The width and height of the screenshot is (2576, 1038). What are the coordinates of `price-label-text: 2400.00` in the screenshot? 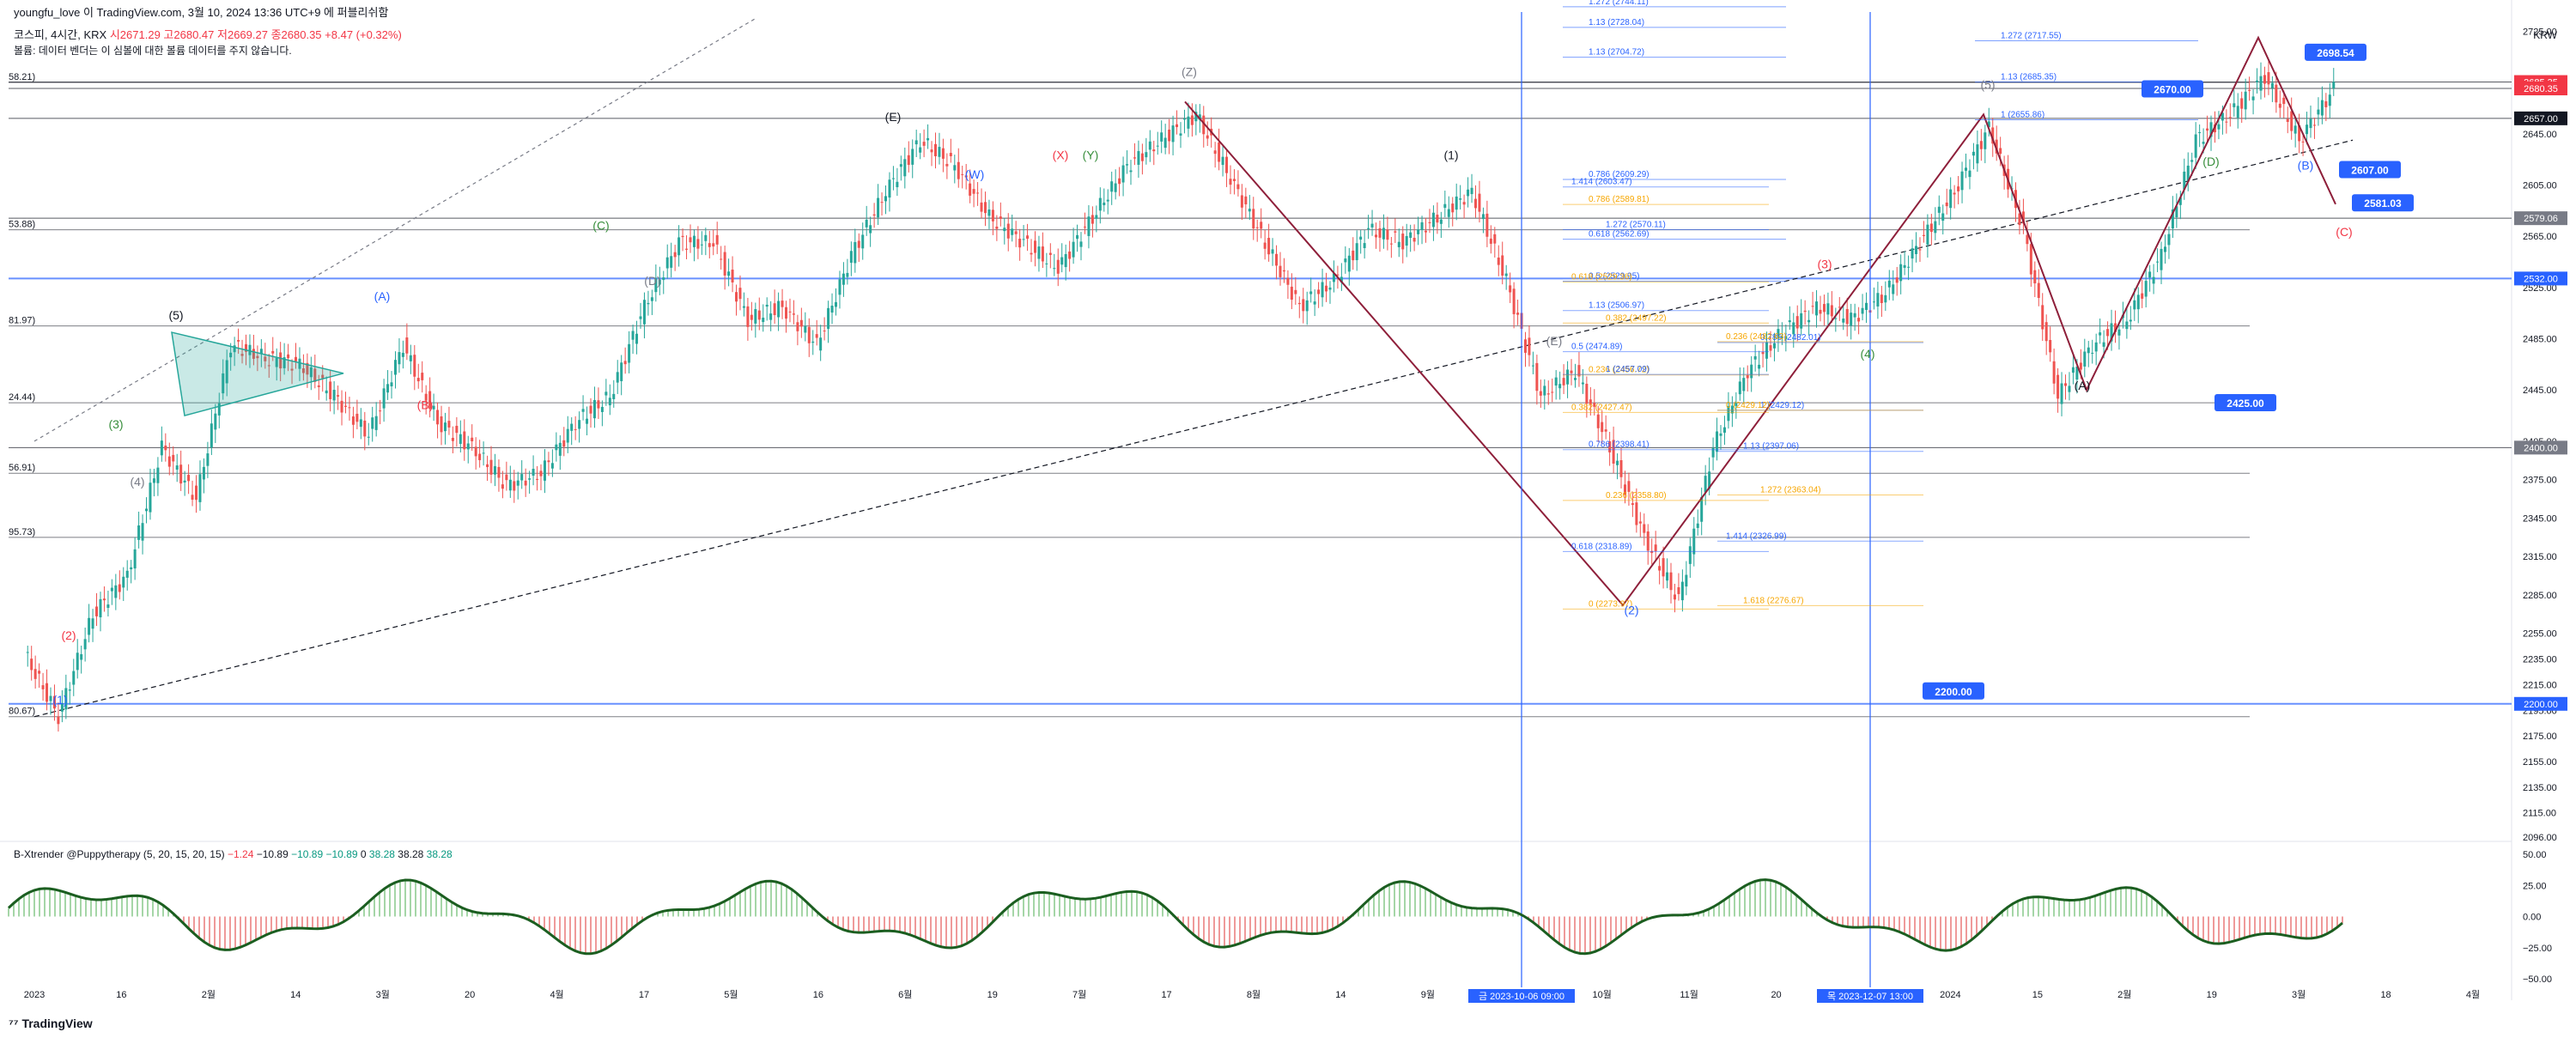 It's located at (2541, 448).